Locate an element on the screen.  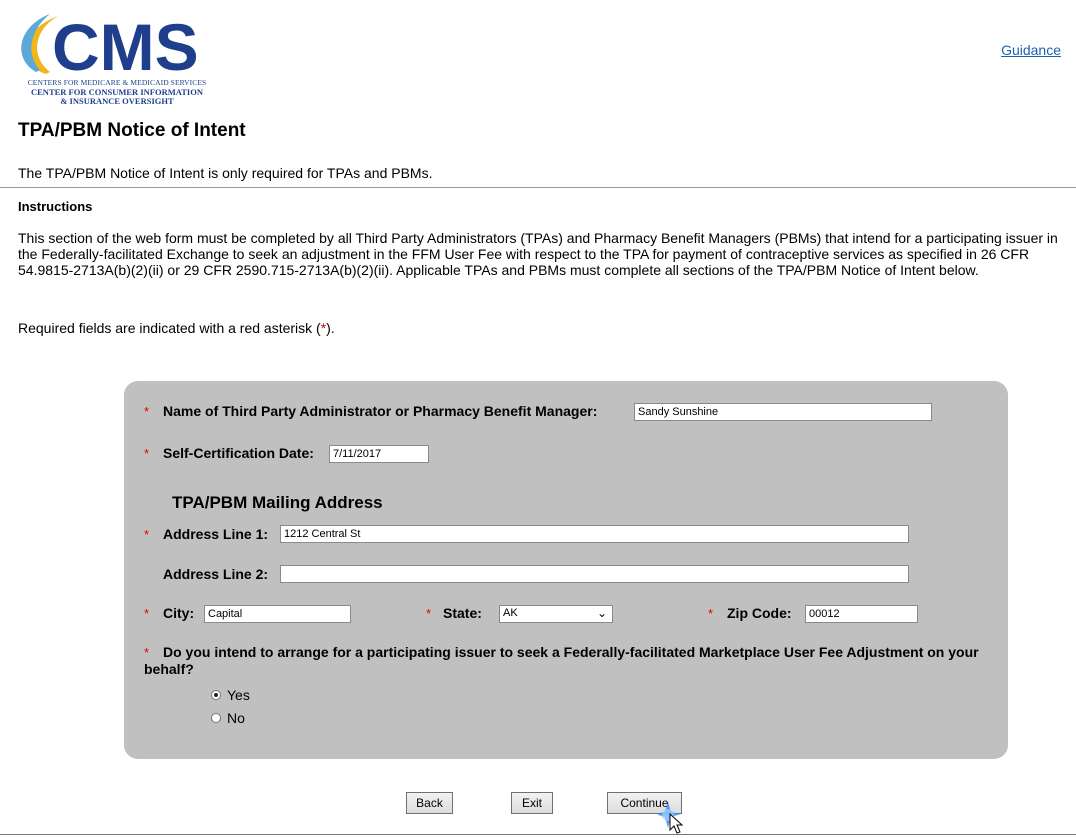
address-line-1-label: Address Line 1: is located at coordinates (216, 534).